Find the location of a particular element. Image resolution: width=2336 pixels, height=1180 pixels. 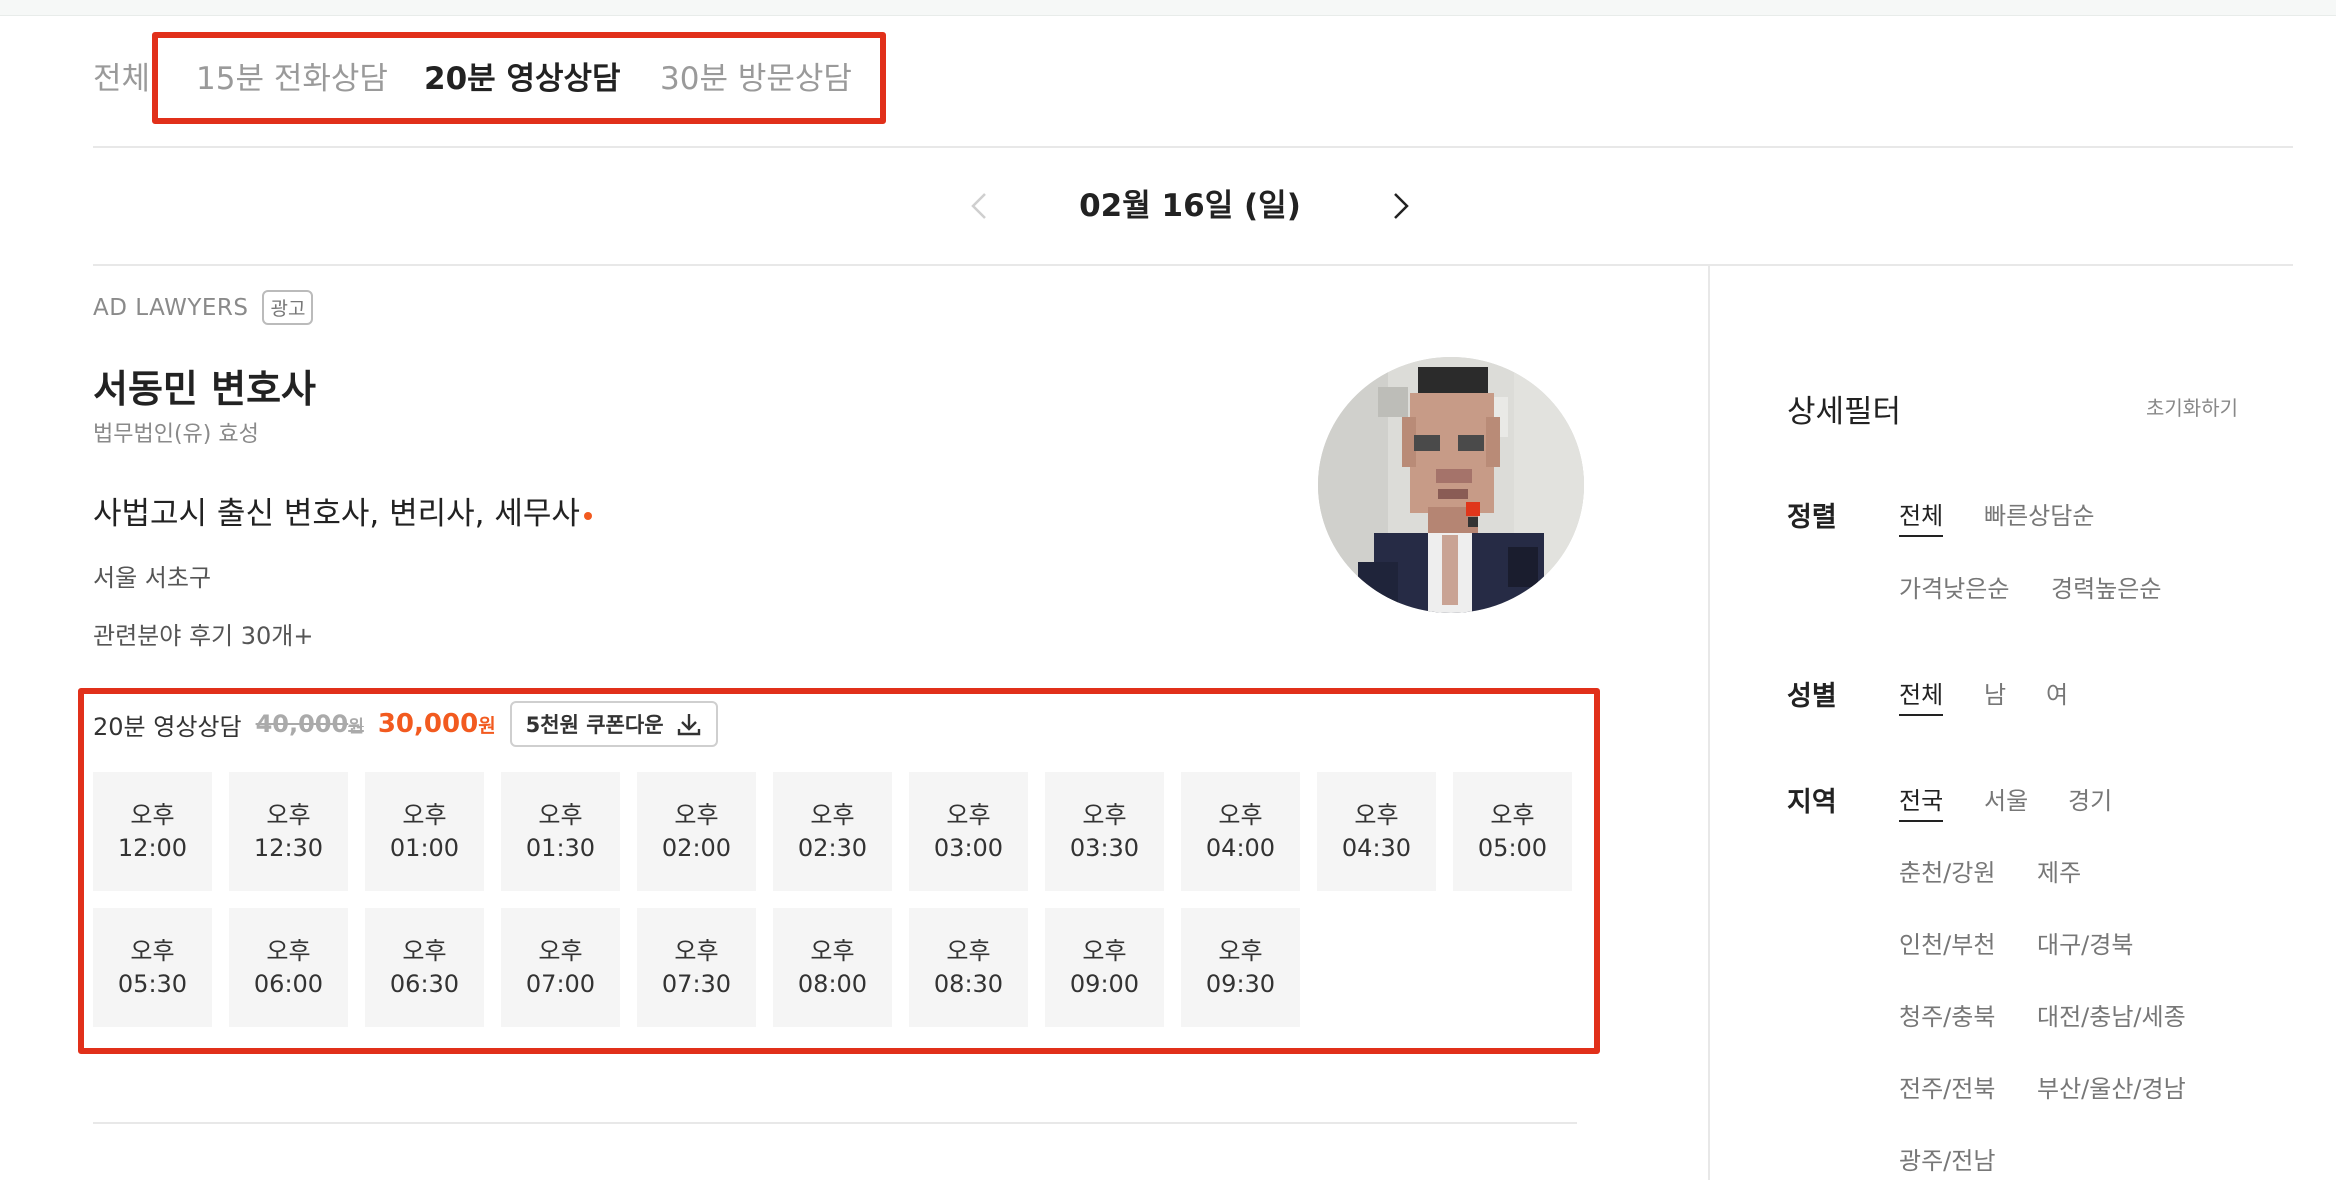

time-slot-time: 02:00 is located at coordinates (696, 847).